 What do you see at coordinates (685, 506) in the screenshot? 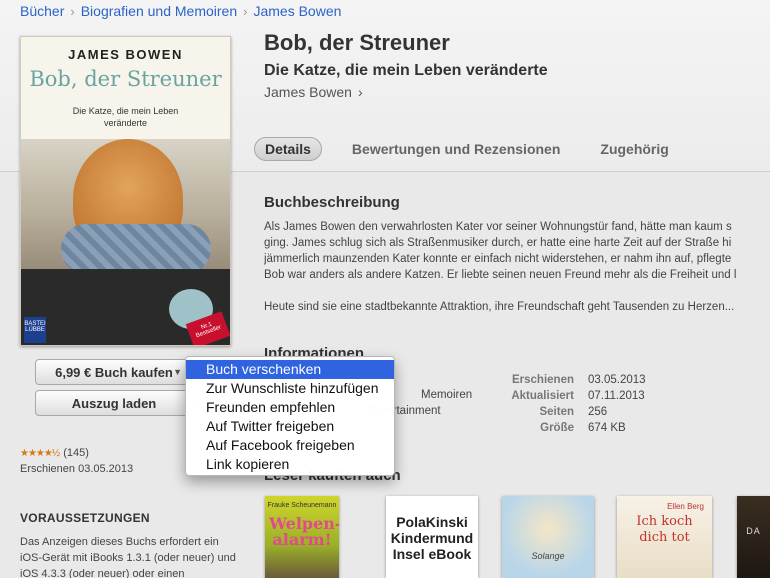
I see `thumb-author: Ellen Berg` at bounding box center [685, 506].